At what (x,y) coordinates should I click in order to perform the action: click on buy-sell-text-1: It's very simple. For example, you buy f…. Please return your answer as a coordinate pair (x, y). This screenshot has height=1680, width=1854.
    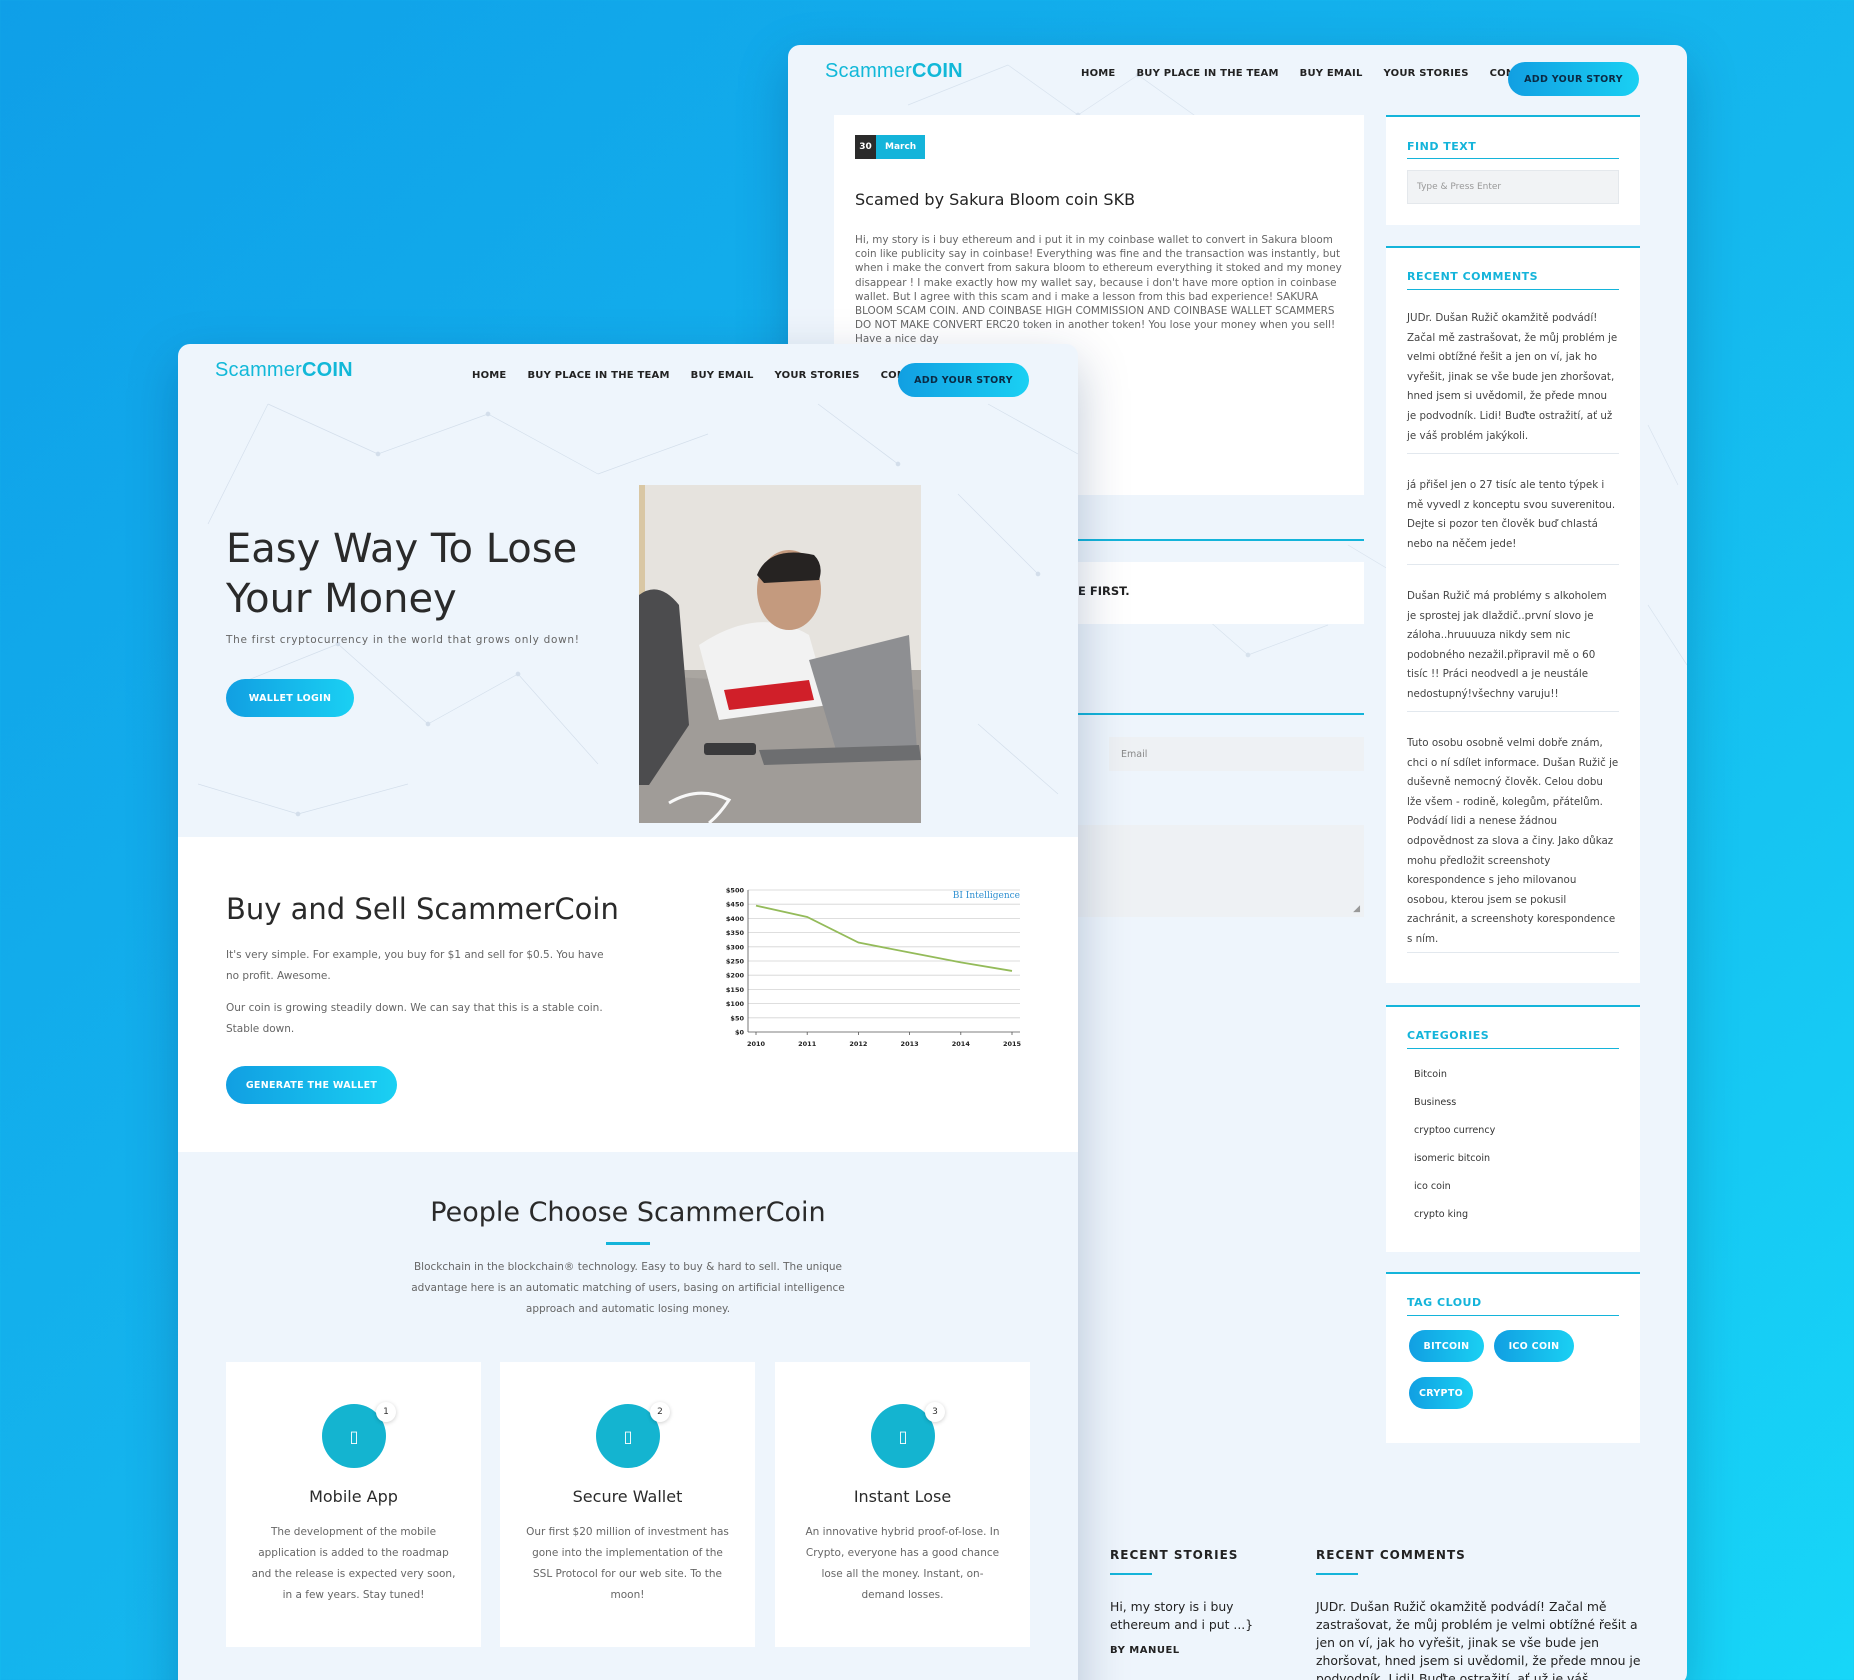
    Looking at the image, I should click on (415, 965).